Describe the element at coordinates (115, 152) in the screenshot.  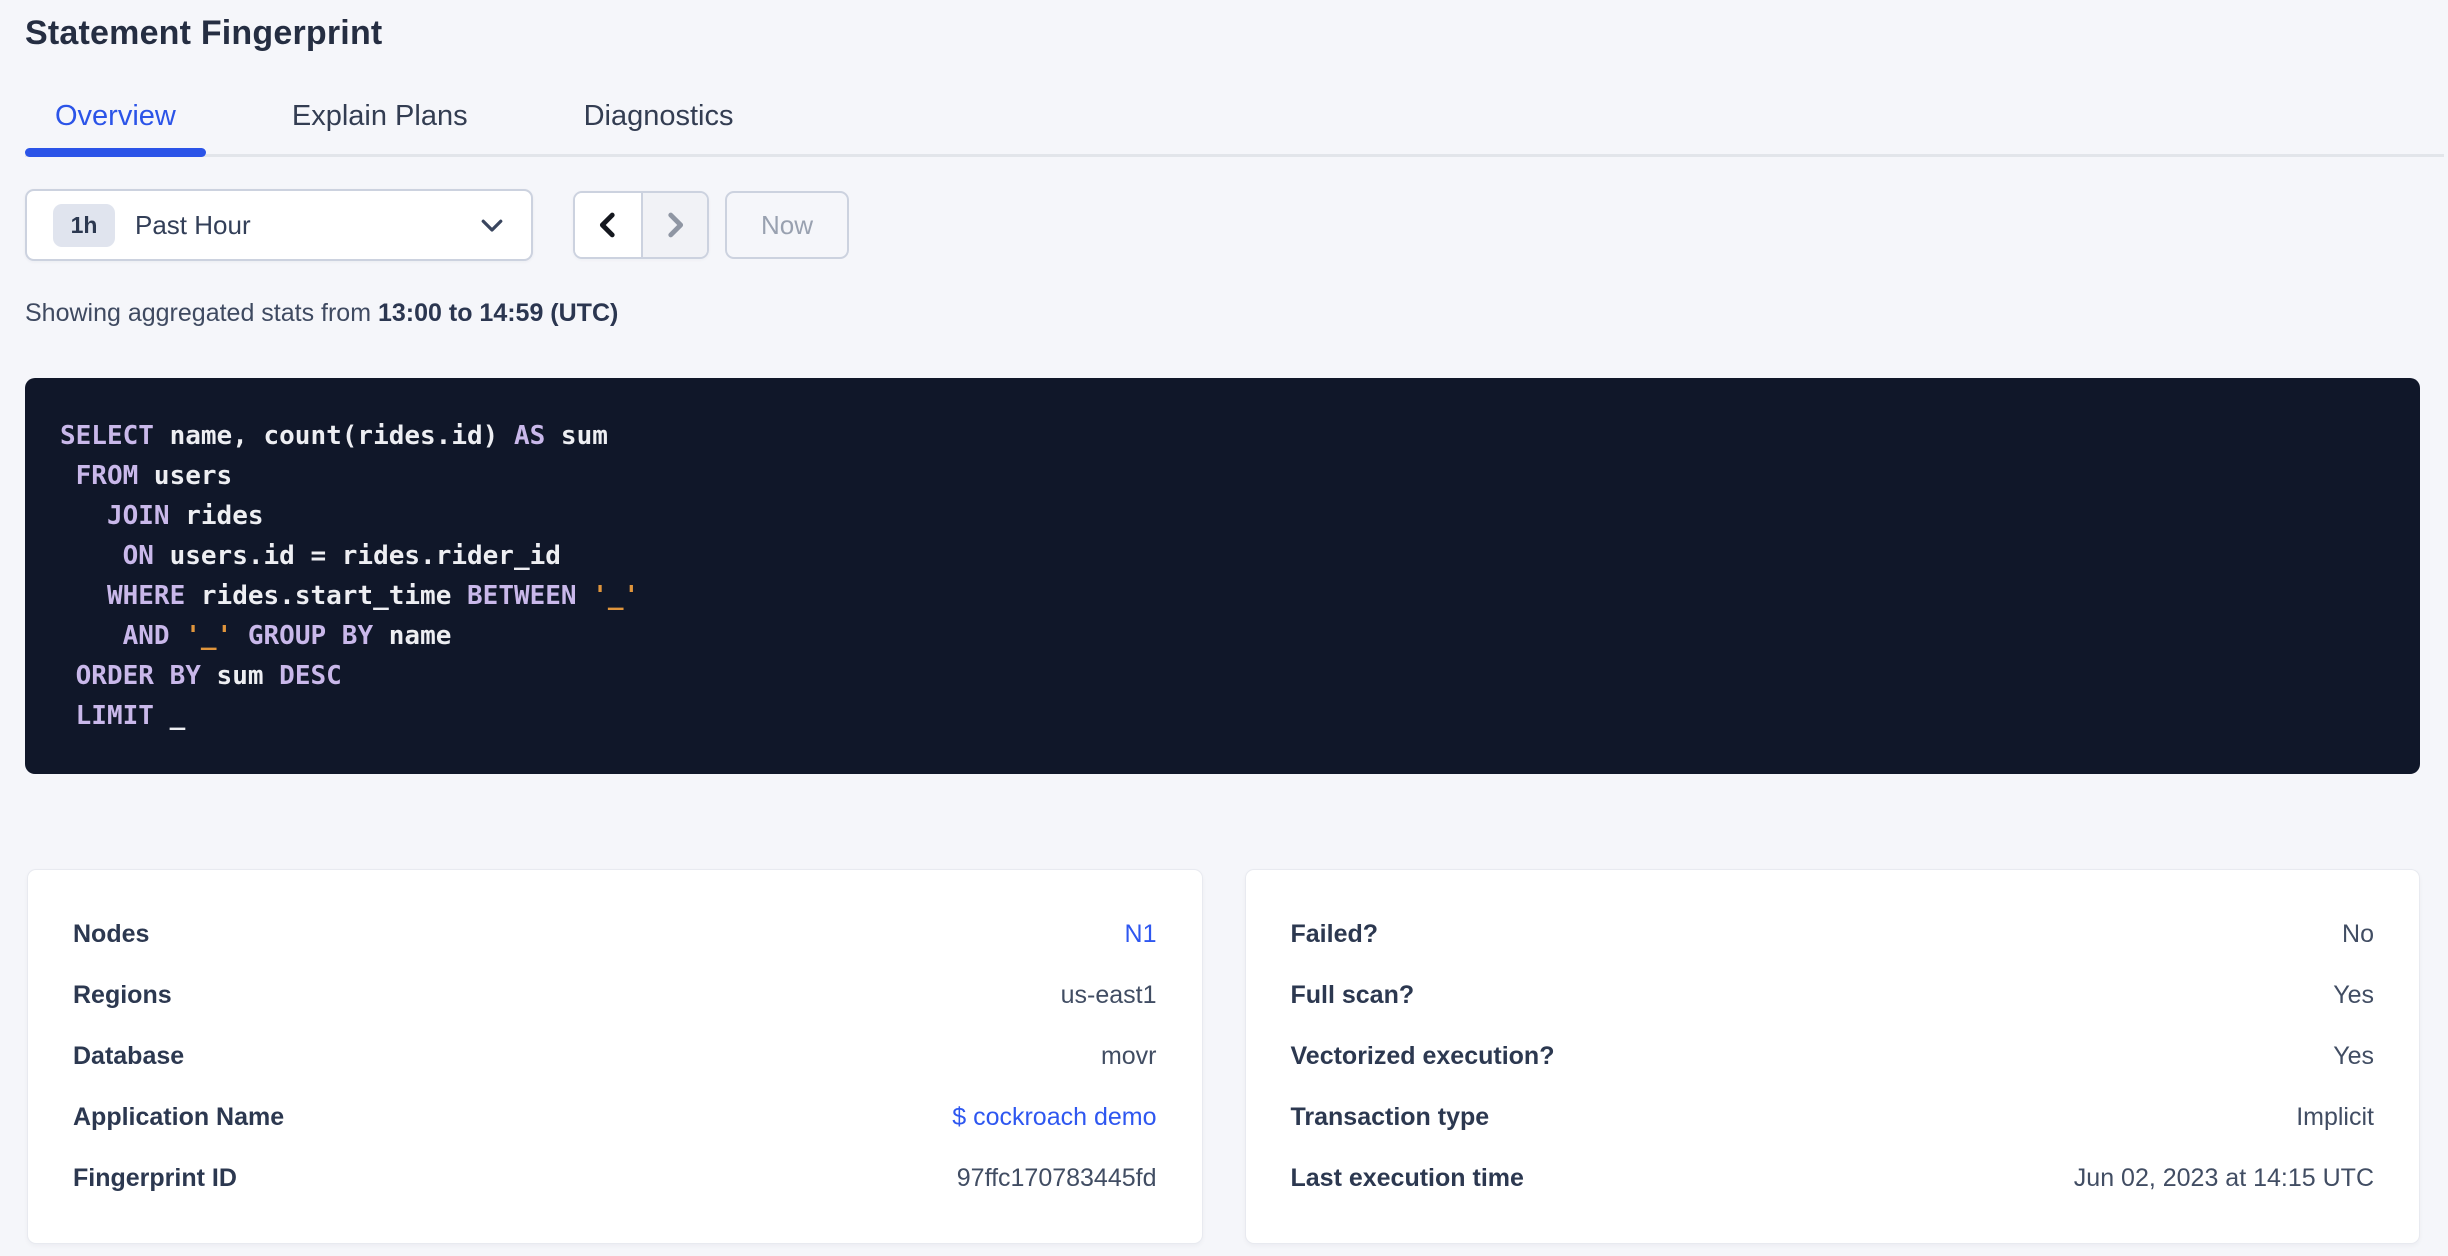
I see `active-tab-underline` at that location.